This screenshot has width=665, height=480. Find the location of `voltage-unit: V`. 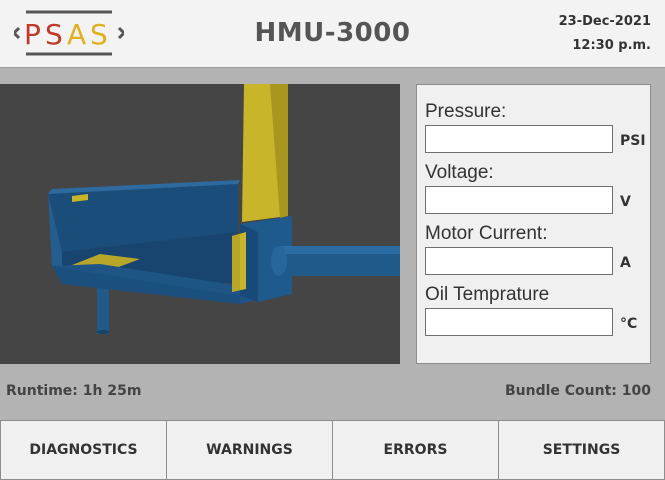

voltage-unit: V is located at coordinates (625, 202).